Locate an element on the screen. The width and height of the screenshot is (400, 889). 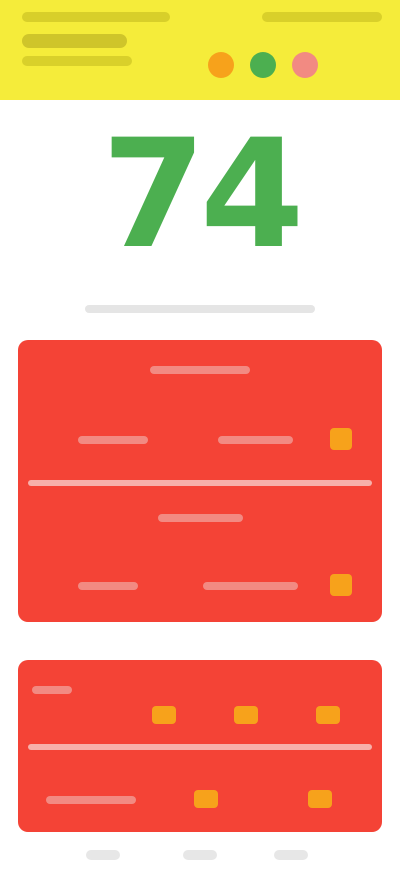
top-bar is located at coordinates (200, 50).